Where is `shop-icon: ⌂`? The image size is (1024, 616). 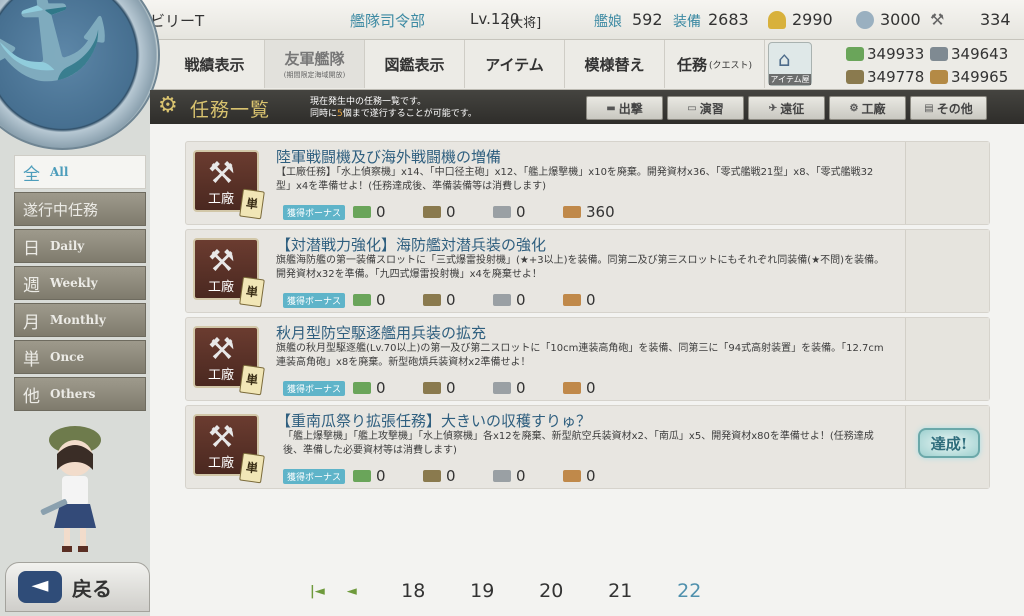 shop-icon: ⌂ is located at coordinates (784, 59).